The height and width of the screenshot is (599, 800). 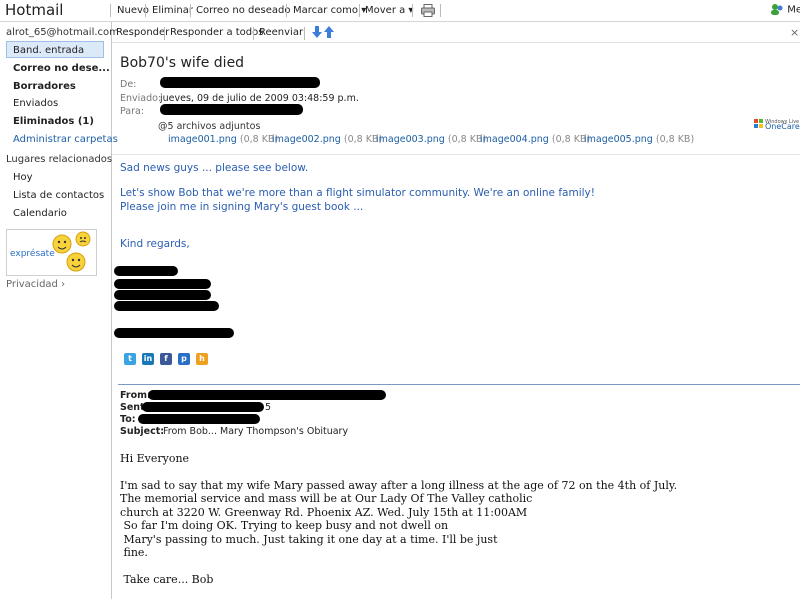 What do you see at coordinates (142, 431) in the screenshot?
I see `fw-subject-label: Subject:` at bounding box center [142, 431].